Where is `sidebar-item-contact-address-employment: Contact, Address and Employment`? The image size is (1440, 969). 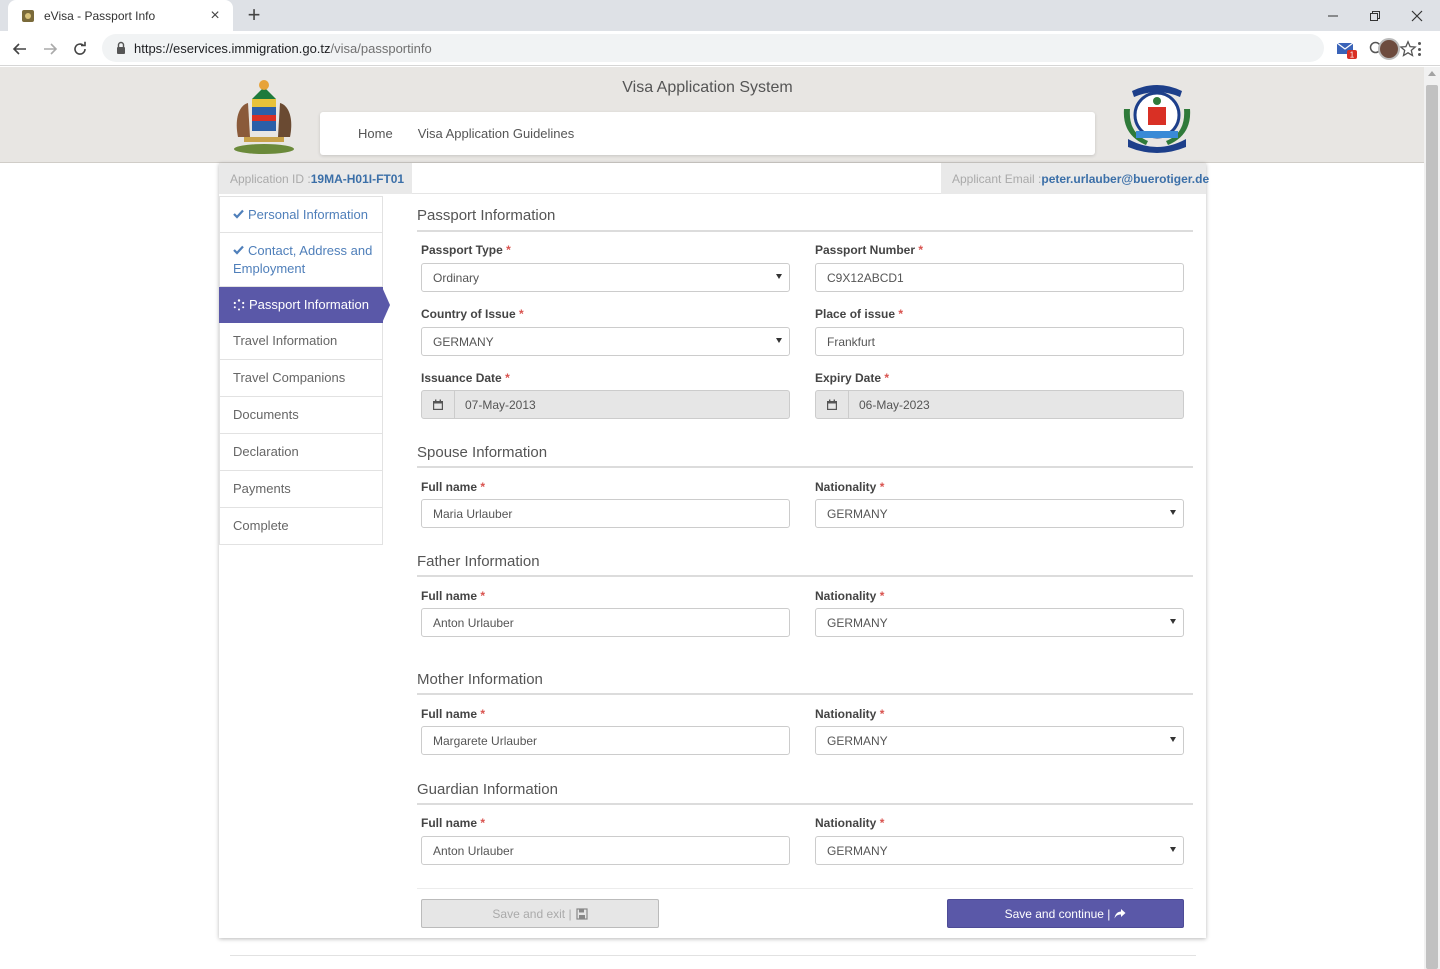
sidebar-item-contact-address-employment: Contact, Address and Employment is located at coordinates (301, 260).